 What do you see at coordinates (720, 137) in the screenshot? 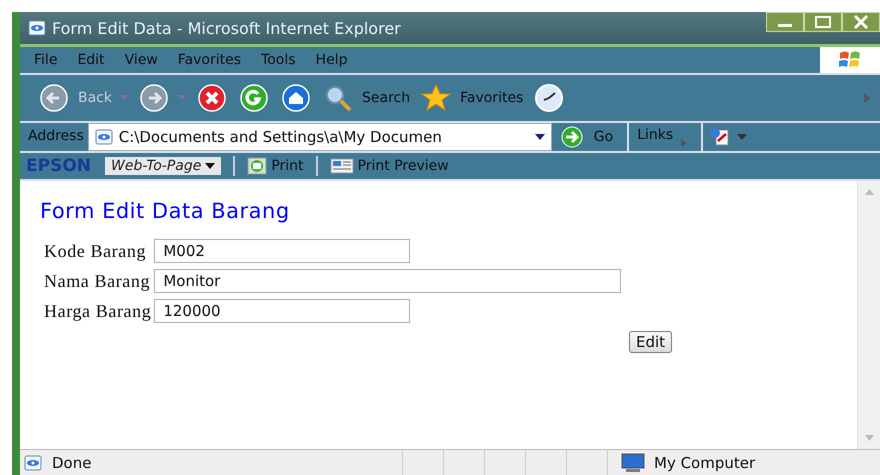
I see `document-icon` at bounding box center [720, 137].